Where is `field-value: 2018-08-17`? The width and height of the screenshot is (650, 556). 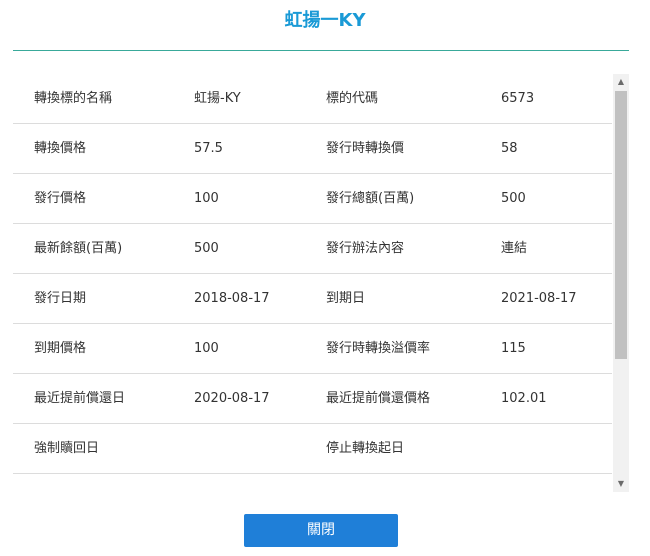
field-value: 2018-08-17 is located at coordinates (232, 298).